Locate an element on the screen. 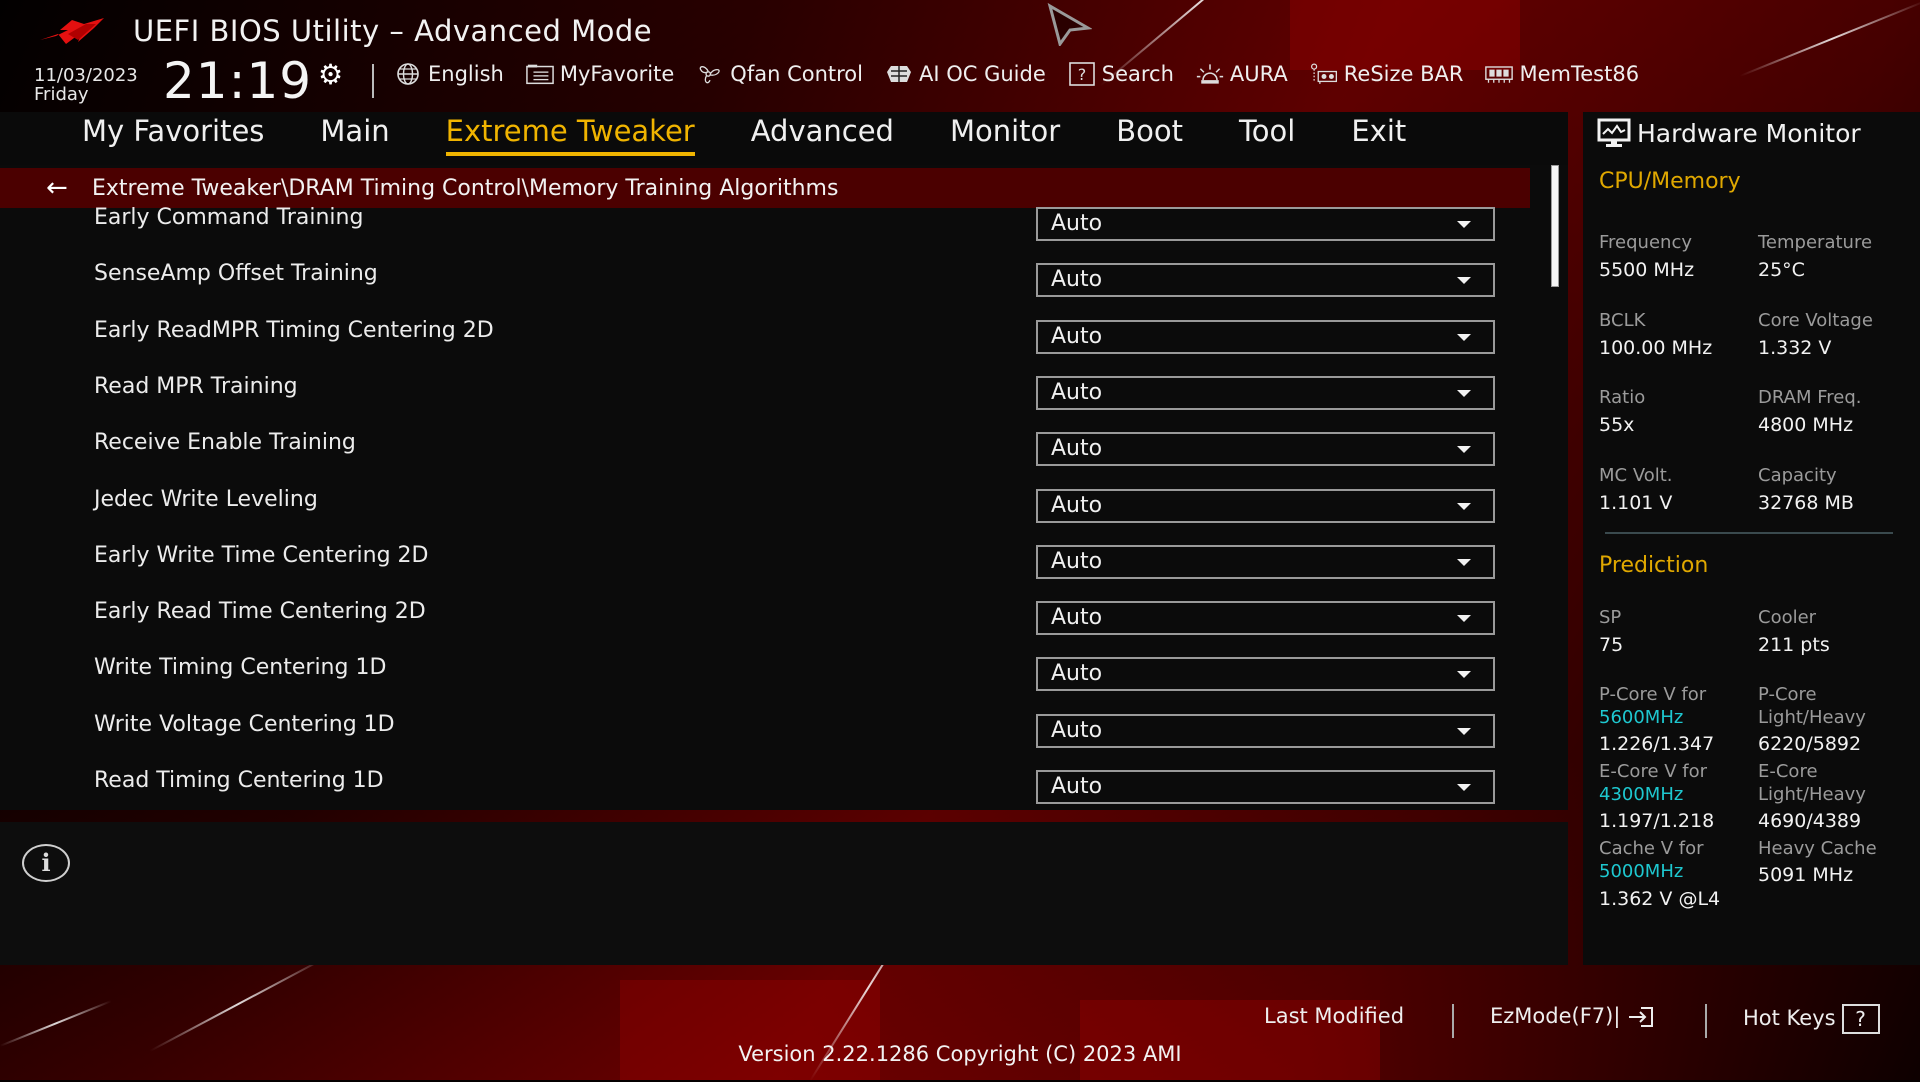 This screenshot has height=1082, width=1920. setting-row: SenseAmp Offset Training Auto is located at coordinates (765, 281).